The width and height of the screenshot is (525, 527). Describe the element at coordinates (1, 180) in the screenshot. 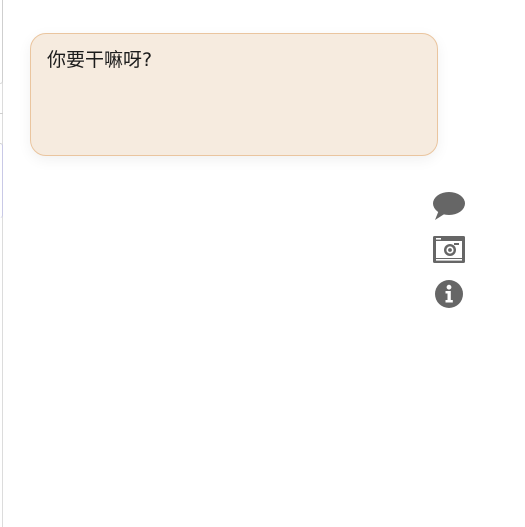

I see `left-panel-tab-lower` at that location.